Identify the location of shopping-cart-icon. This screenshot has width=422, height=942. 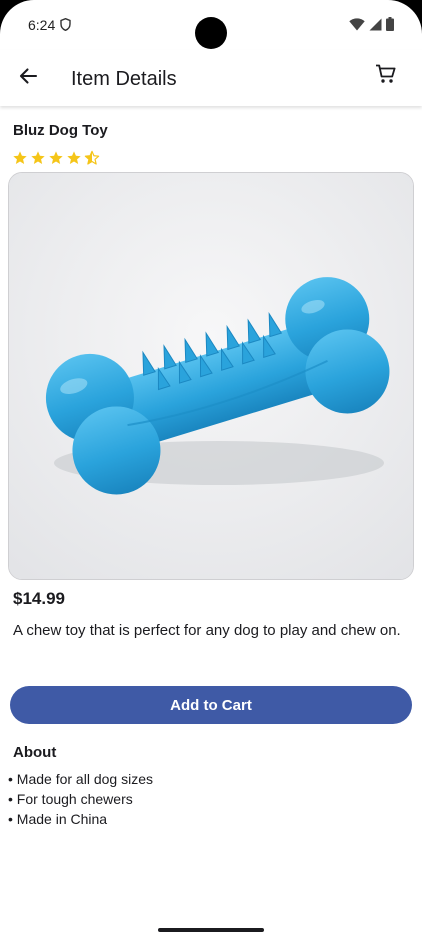
(386, 76).